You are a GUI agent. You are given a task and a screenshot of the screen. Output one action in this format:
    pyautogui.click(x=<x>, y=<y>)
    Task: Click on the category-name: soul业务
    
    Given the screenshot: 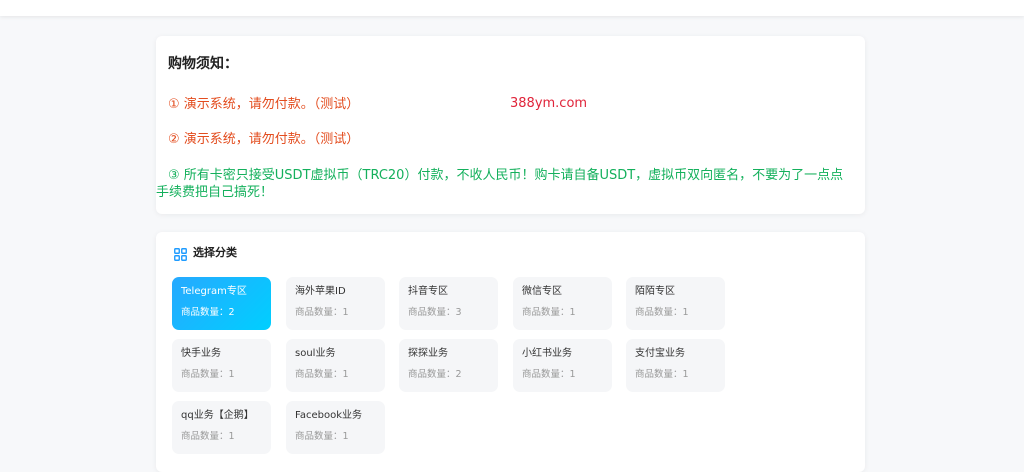 What is the action you would take?
    pyautogui.click(x=315, y=353)
    